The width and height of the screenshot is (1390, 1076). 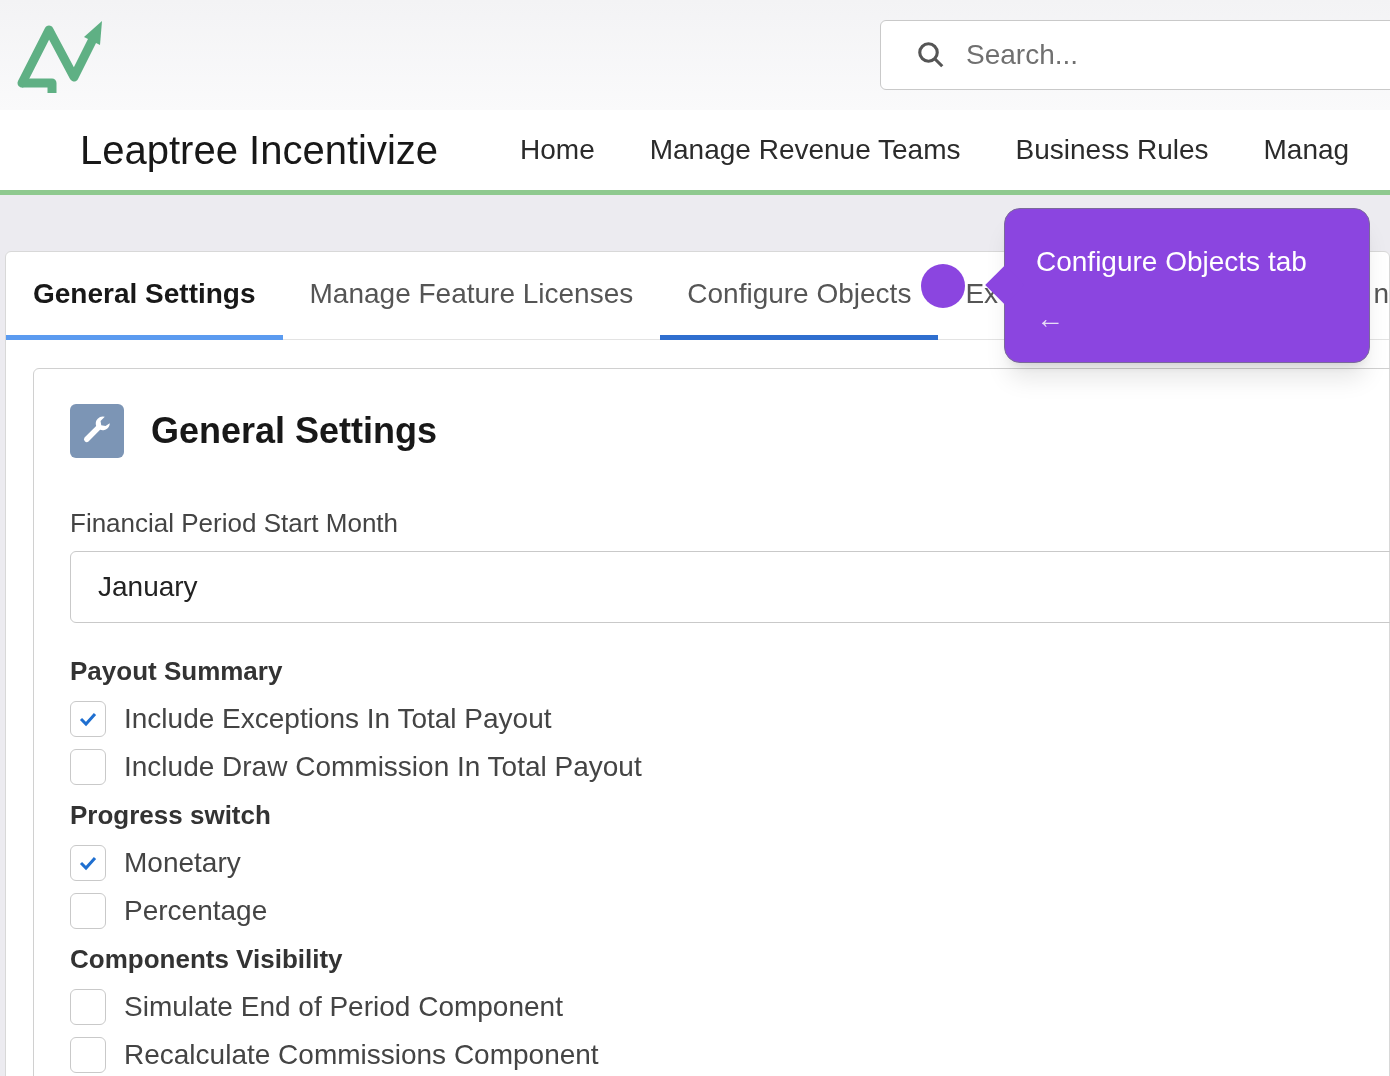 I want to click on back-arrow-button: ←, so click(x=1050, y=319).